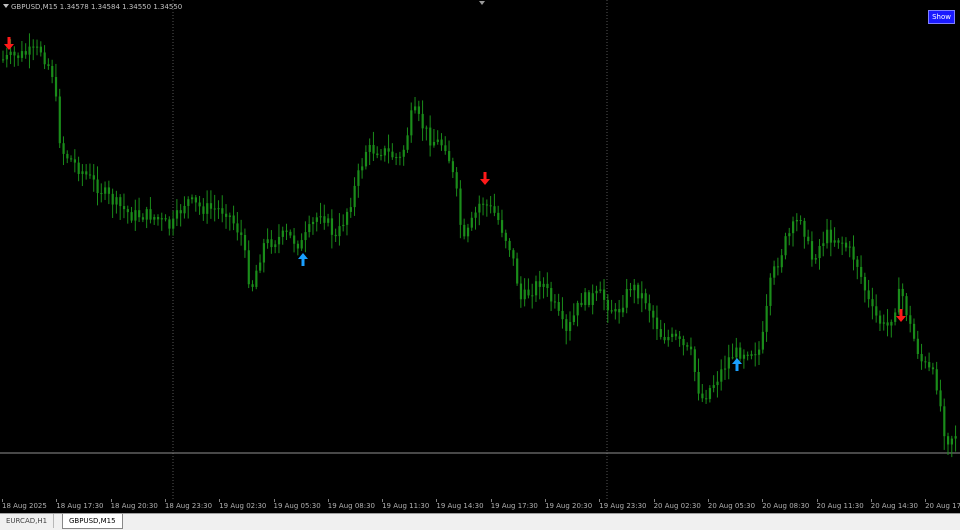 Image resolution: width=960 pixels, height=530 pixels. Describe the element at coordinates (941, 17) in the screenshot. I see `show-button: Show` at that location.